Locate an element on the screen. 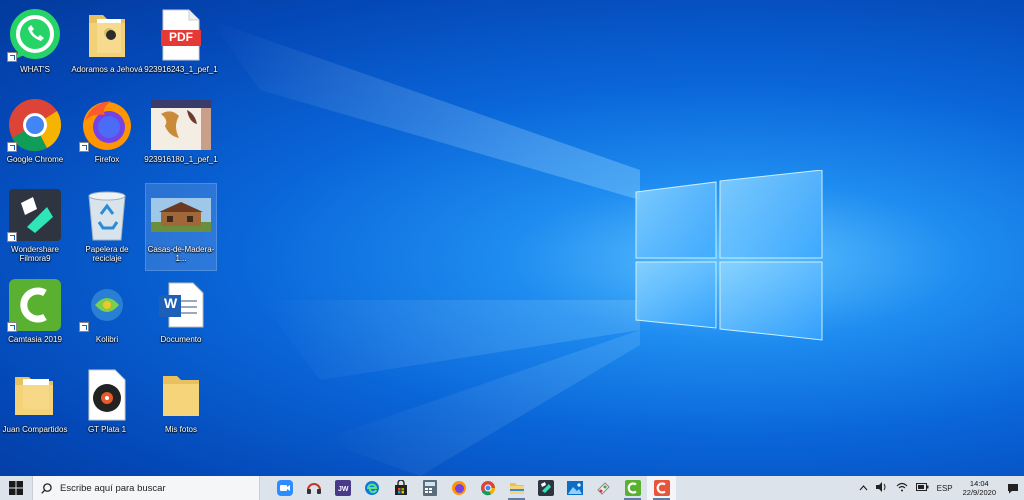 This screenshot has width=1024, height=500. desktop-icon-shared-folder: Juan Compartidos is located at coordinates (35, 407).